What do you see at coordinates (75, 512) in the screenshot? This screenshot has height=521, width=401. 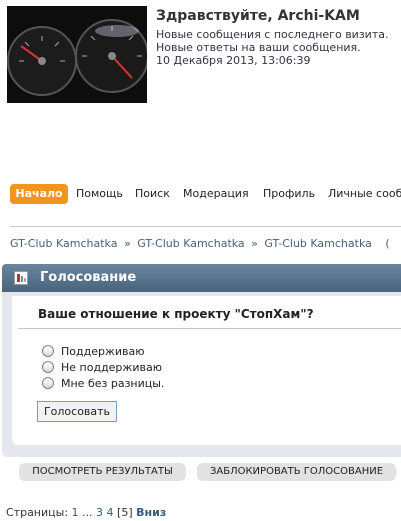 I see `page-link: 1` at bounding box center [75, 512].